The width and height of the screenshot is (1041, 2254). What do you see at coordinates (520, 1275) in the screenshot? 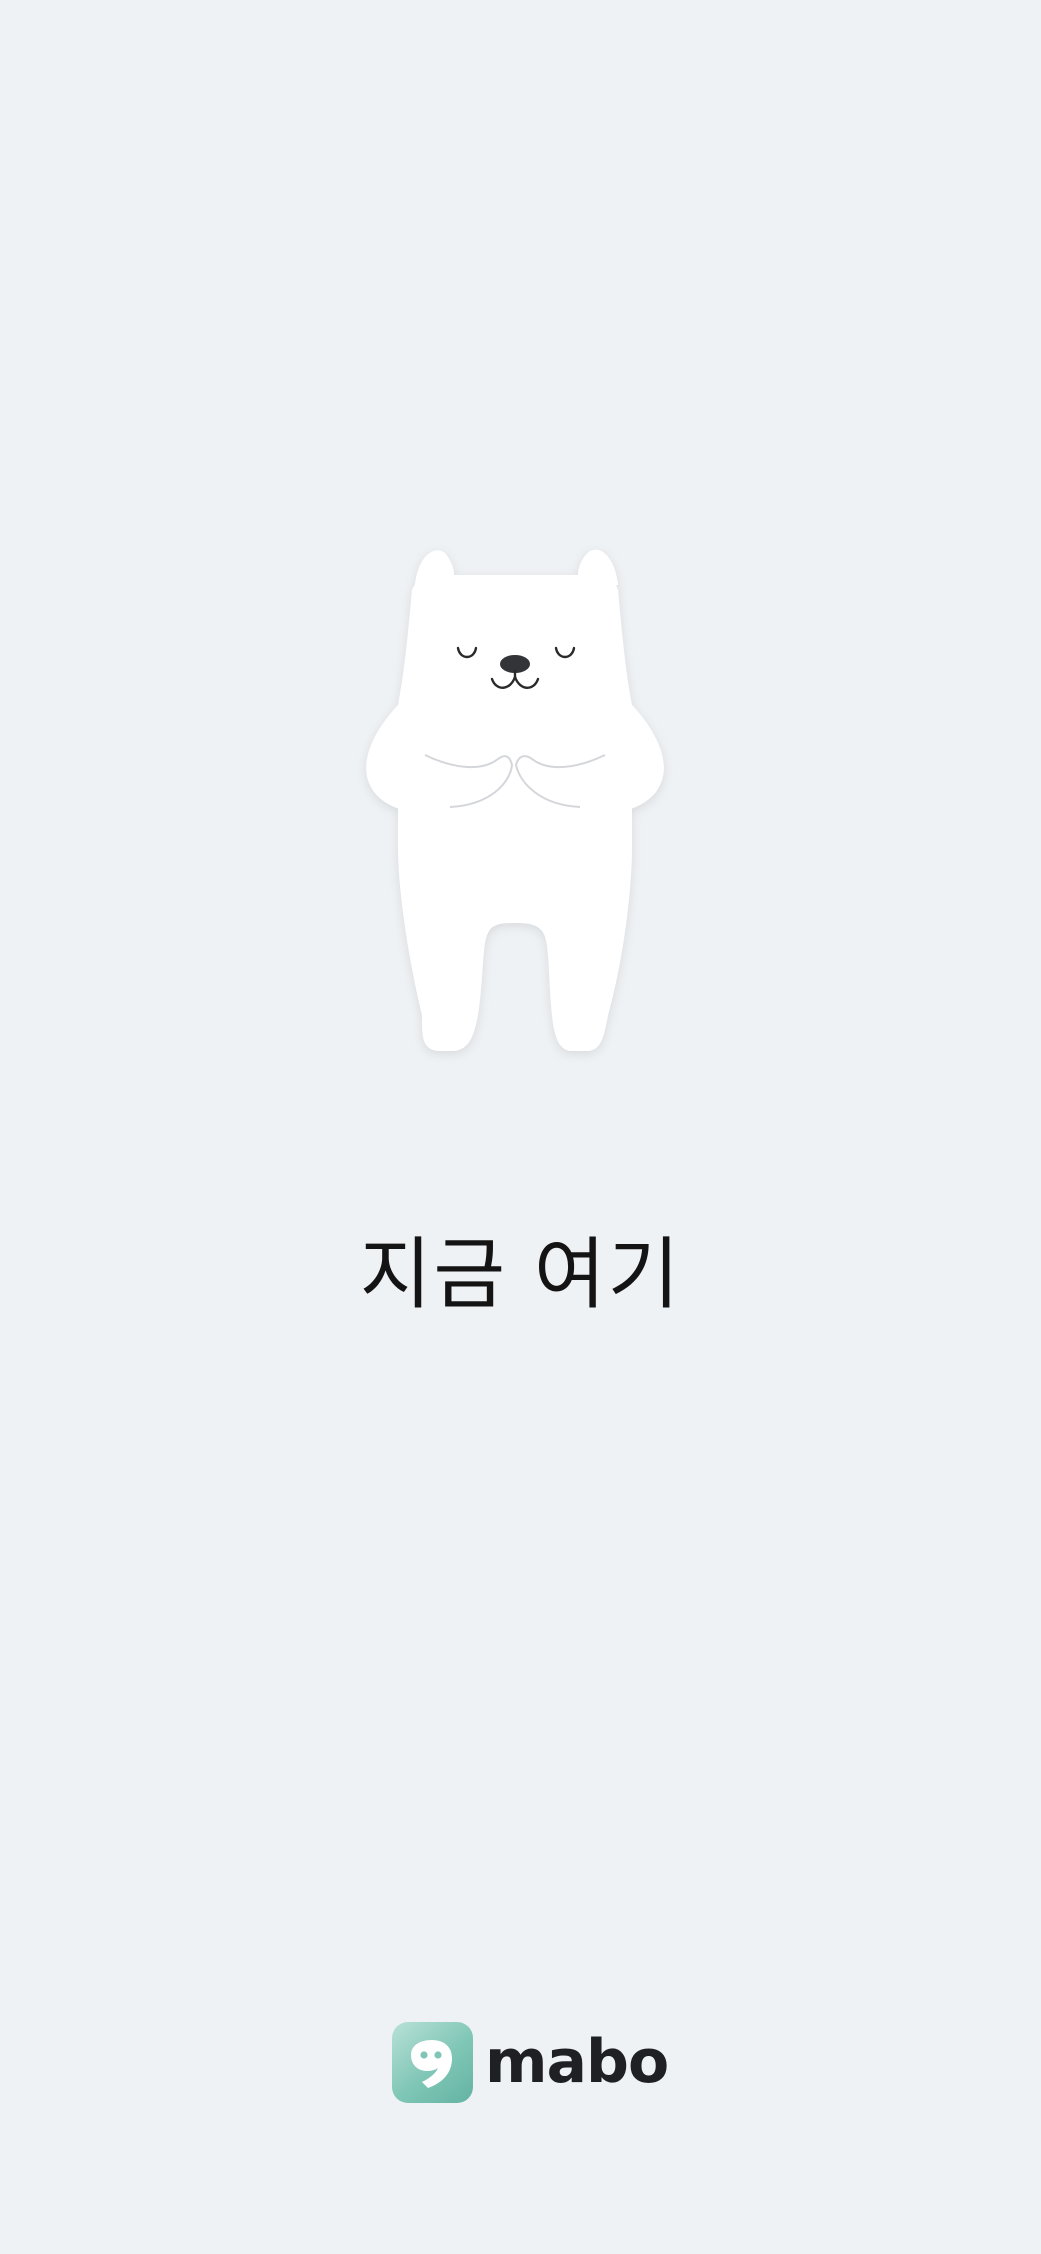
I see `tagline-text: 지금 여기` at bounding box center [520, 1275].